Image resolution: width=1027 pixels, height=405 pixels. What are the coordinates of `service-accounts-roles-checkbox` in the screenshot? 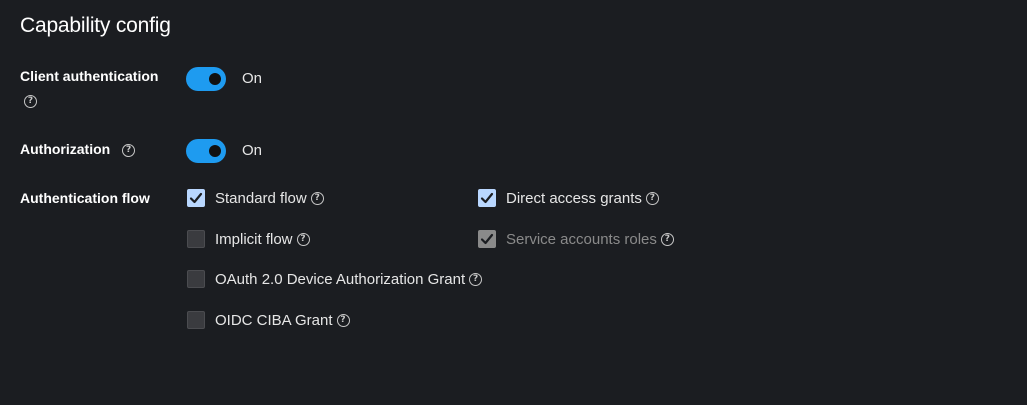 It's located at (487, 239).